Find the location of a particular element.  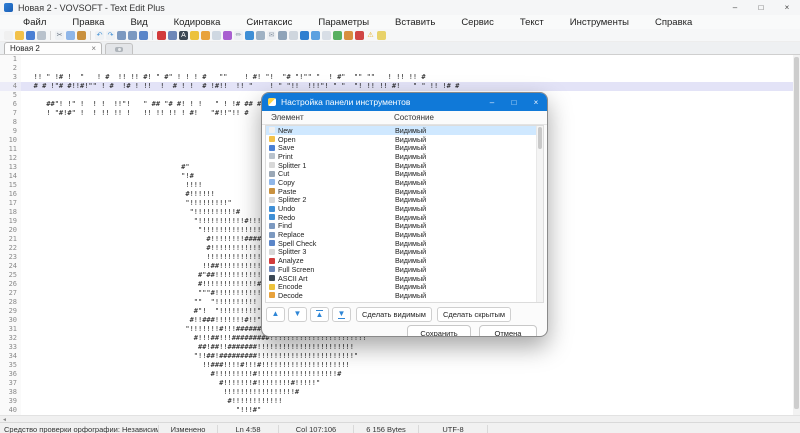

minimize-button: – is located at coordinates (735, 7).